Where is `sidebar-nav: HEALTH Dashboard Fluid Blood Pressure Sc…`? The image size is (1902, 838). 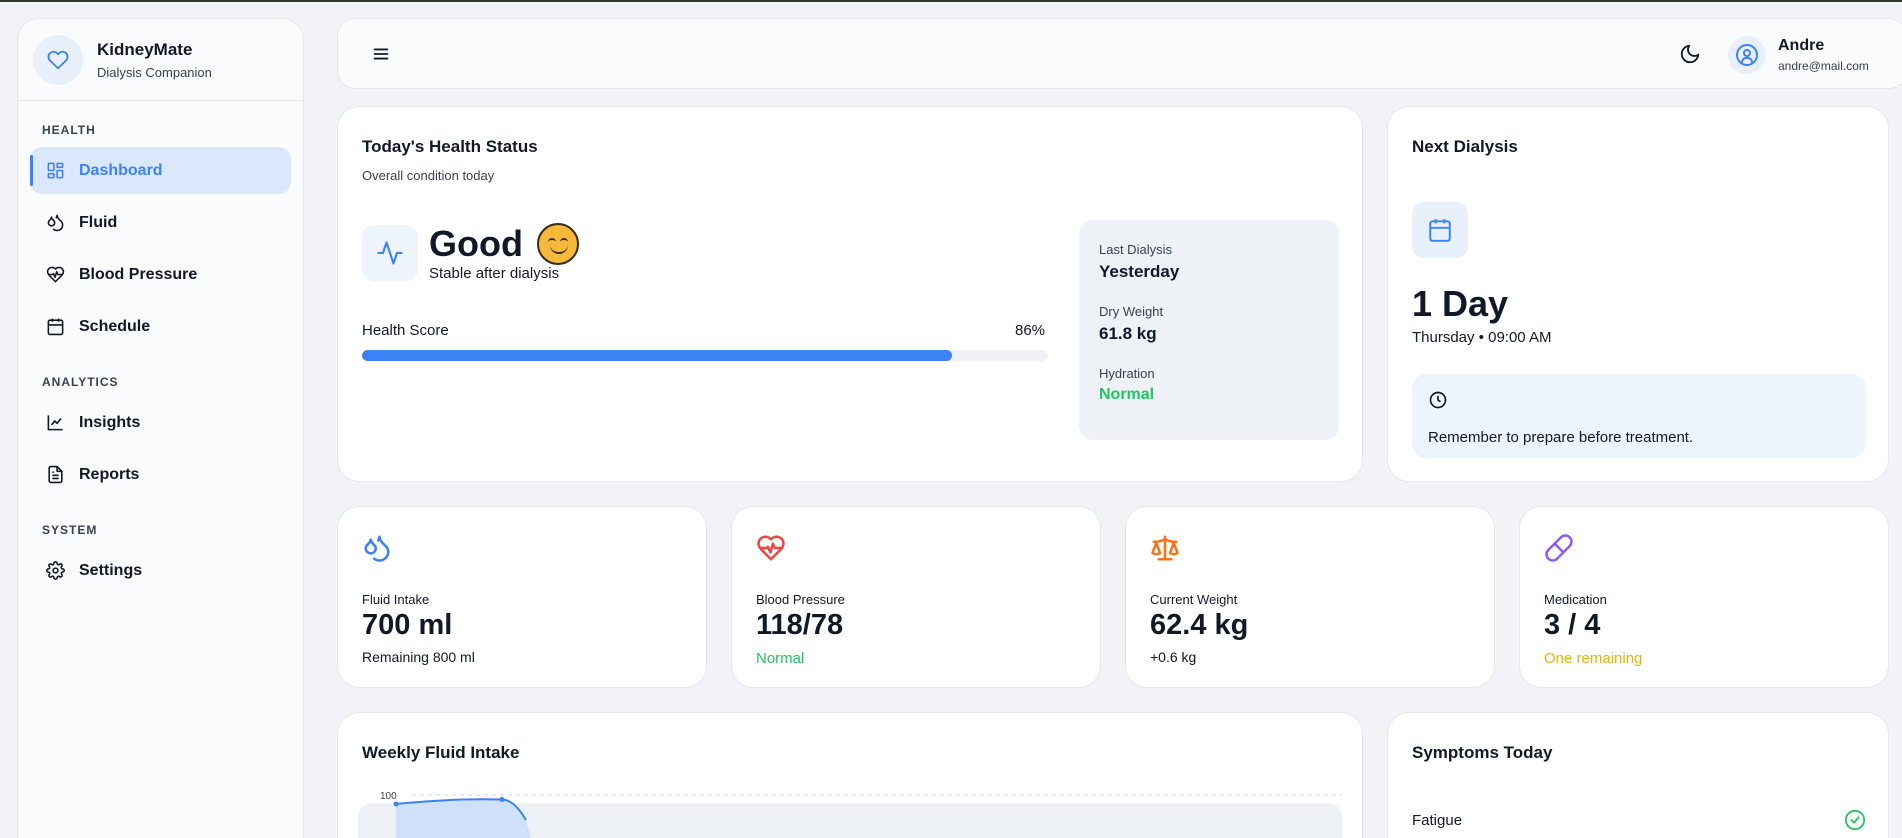
sidebar-nav: HEALTH Dashboard Fluid Blood Pressure Sc… is located at coordinates (160, 347).